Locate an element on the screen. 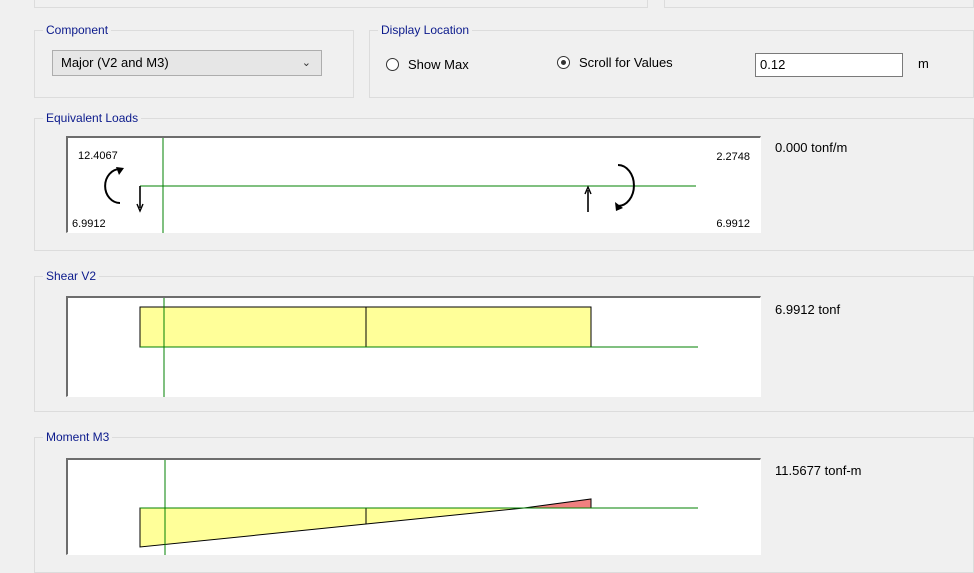 The height and width of the screenshot is (573, 974). moment-m3-plot is located at coordinates (413, 506).